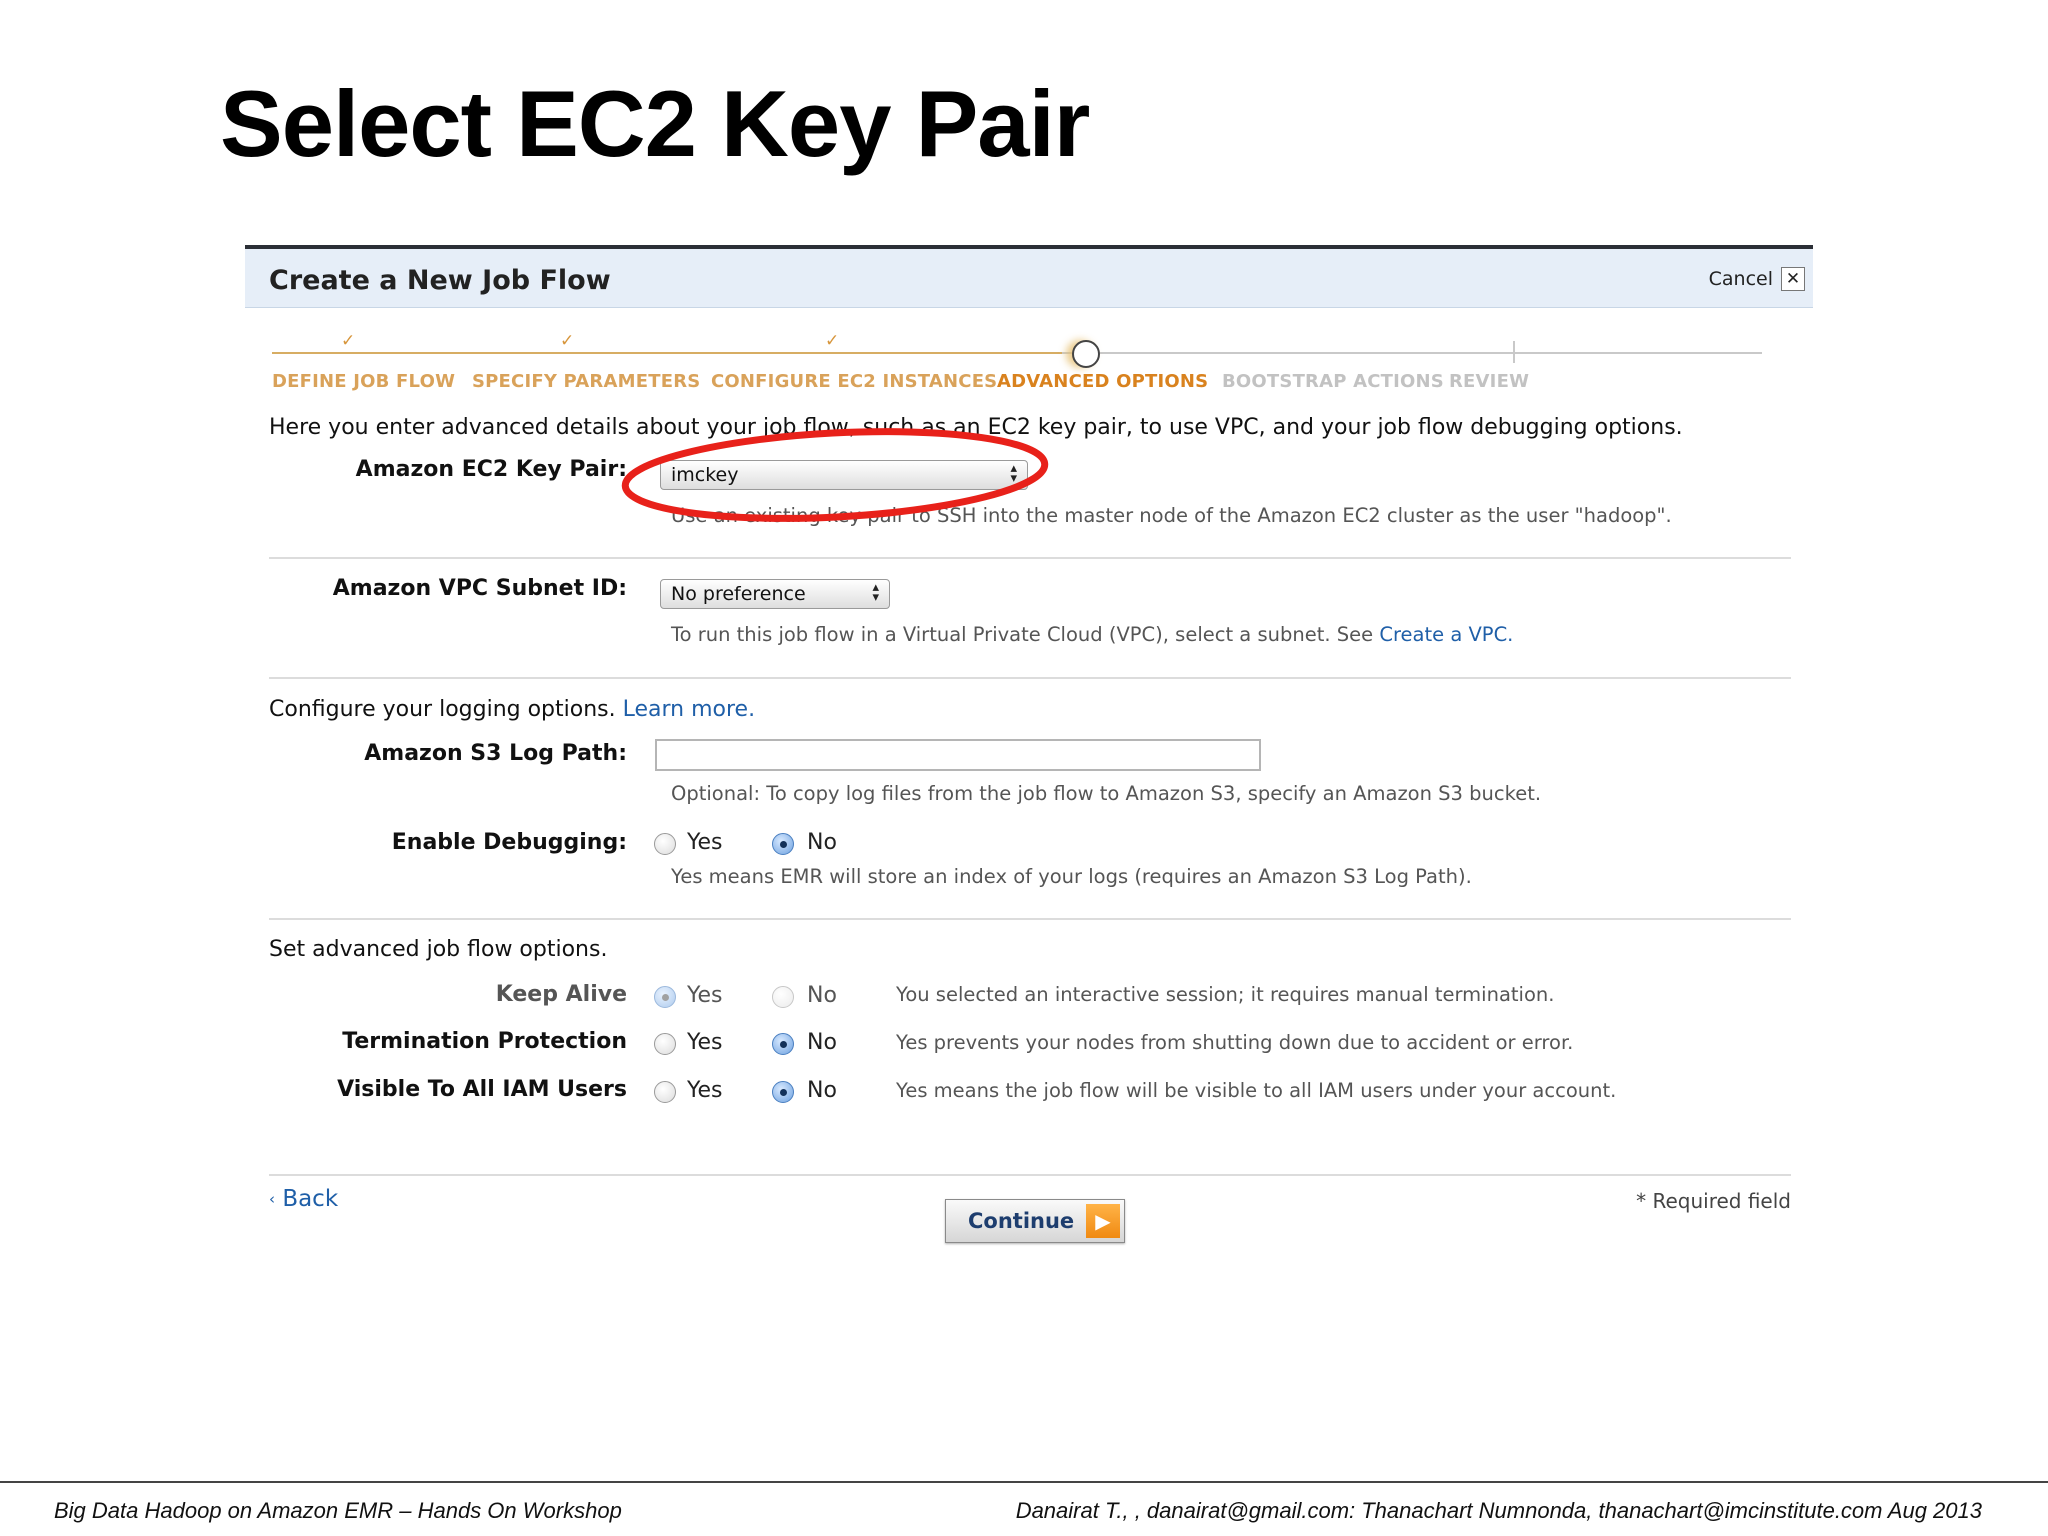  I want to click on visible-to-iam-users-yes-label: Yes, so click(705, 1090).